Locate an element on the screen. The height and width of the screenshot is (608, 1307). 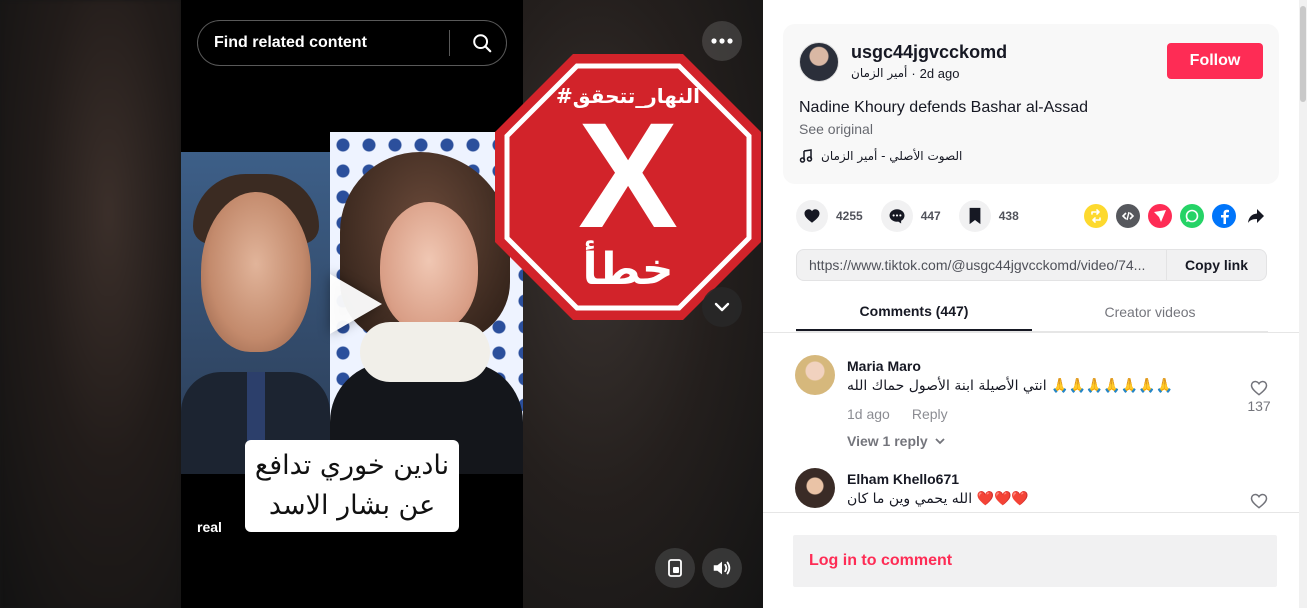
search-bar: Find related content is located at coordinates (352, 43).